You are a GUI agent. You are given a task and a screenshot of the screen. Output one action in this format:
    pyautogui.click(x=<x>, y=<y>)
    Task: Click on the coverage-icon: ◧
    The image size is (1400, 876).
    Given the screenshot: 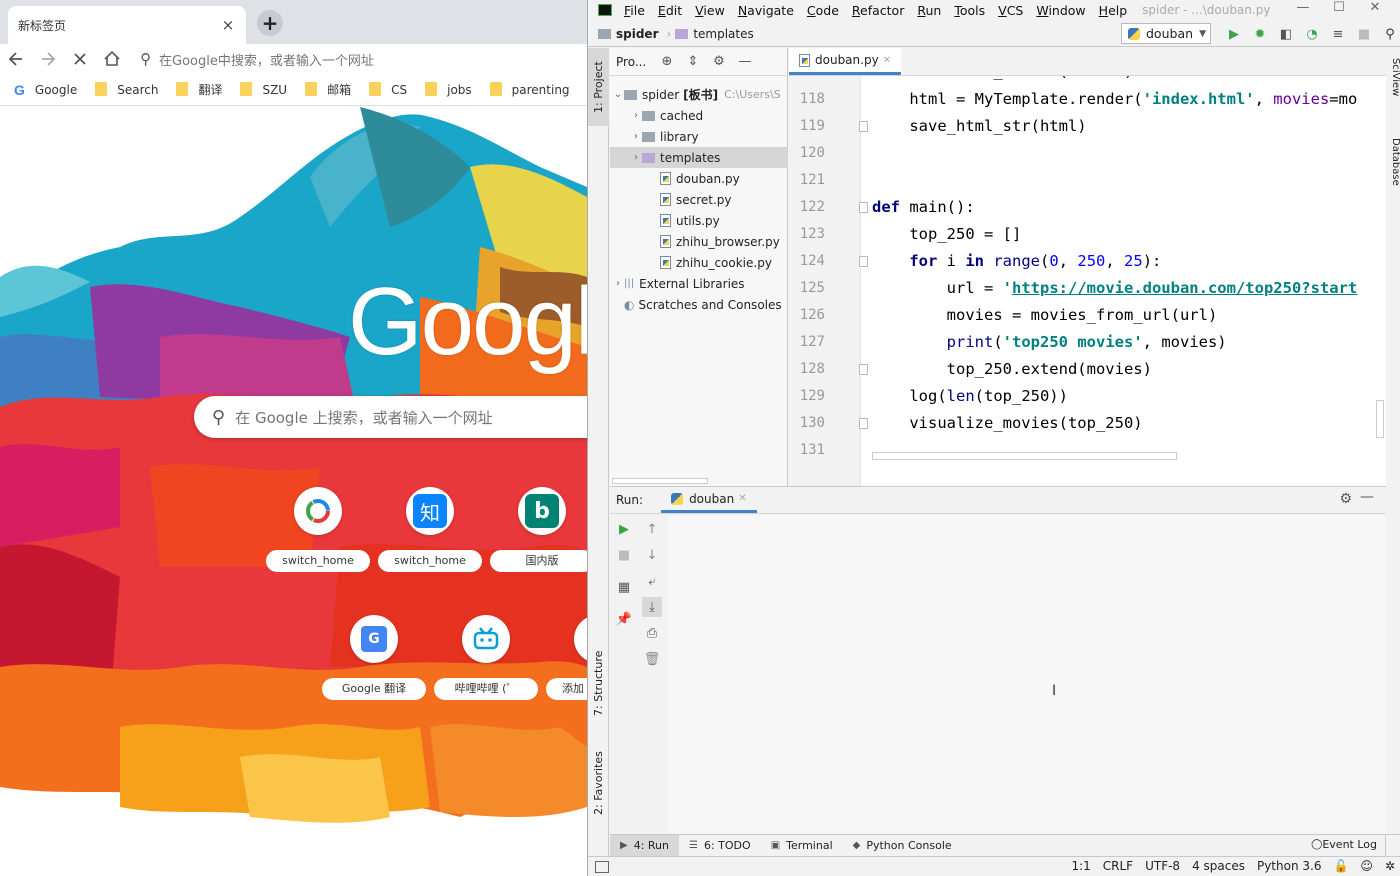 What is the action you would take?
    pyautogui.click(x=1286, y=34)
    